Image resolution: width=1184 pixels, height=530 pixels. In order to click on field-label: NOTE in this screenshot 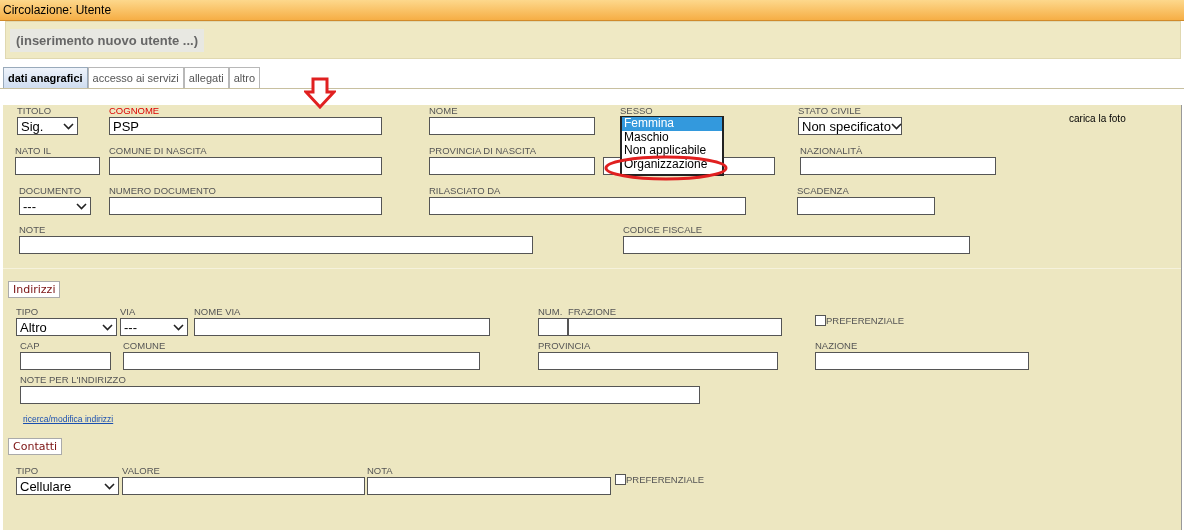, I will do `click(33, 230)`.